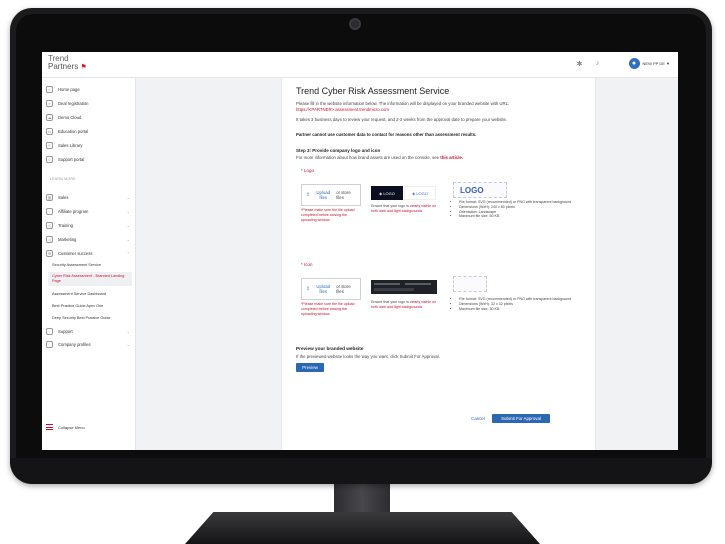 The image size is (725, 544). Describe the element at coordinates (70, 117) in the screenshot. I see `sidebar-item-label: Demo Cloud` at that location.